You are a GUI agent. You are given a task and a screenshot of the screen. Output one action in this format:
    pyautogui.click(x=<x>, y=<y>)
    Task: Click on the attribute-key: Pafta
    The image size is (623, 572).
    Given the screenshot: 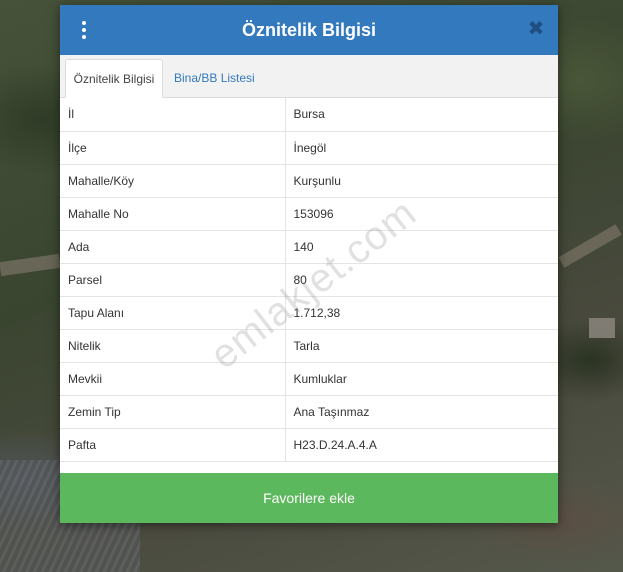 What is the action you would take?
    pyautogui.click(x=173, y=444)
    